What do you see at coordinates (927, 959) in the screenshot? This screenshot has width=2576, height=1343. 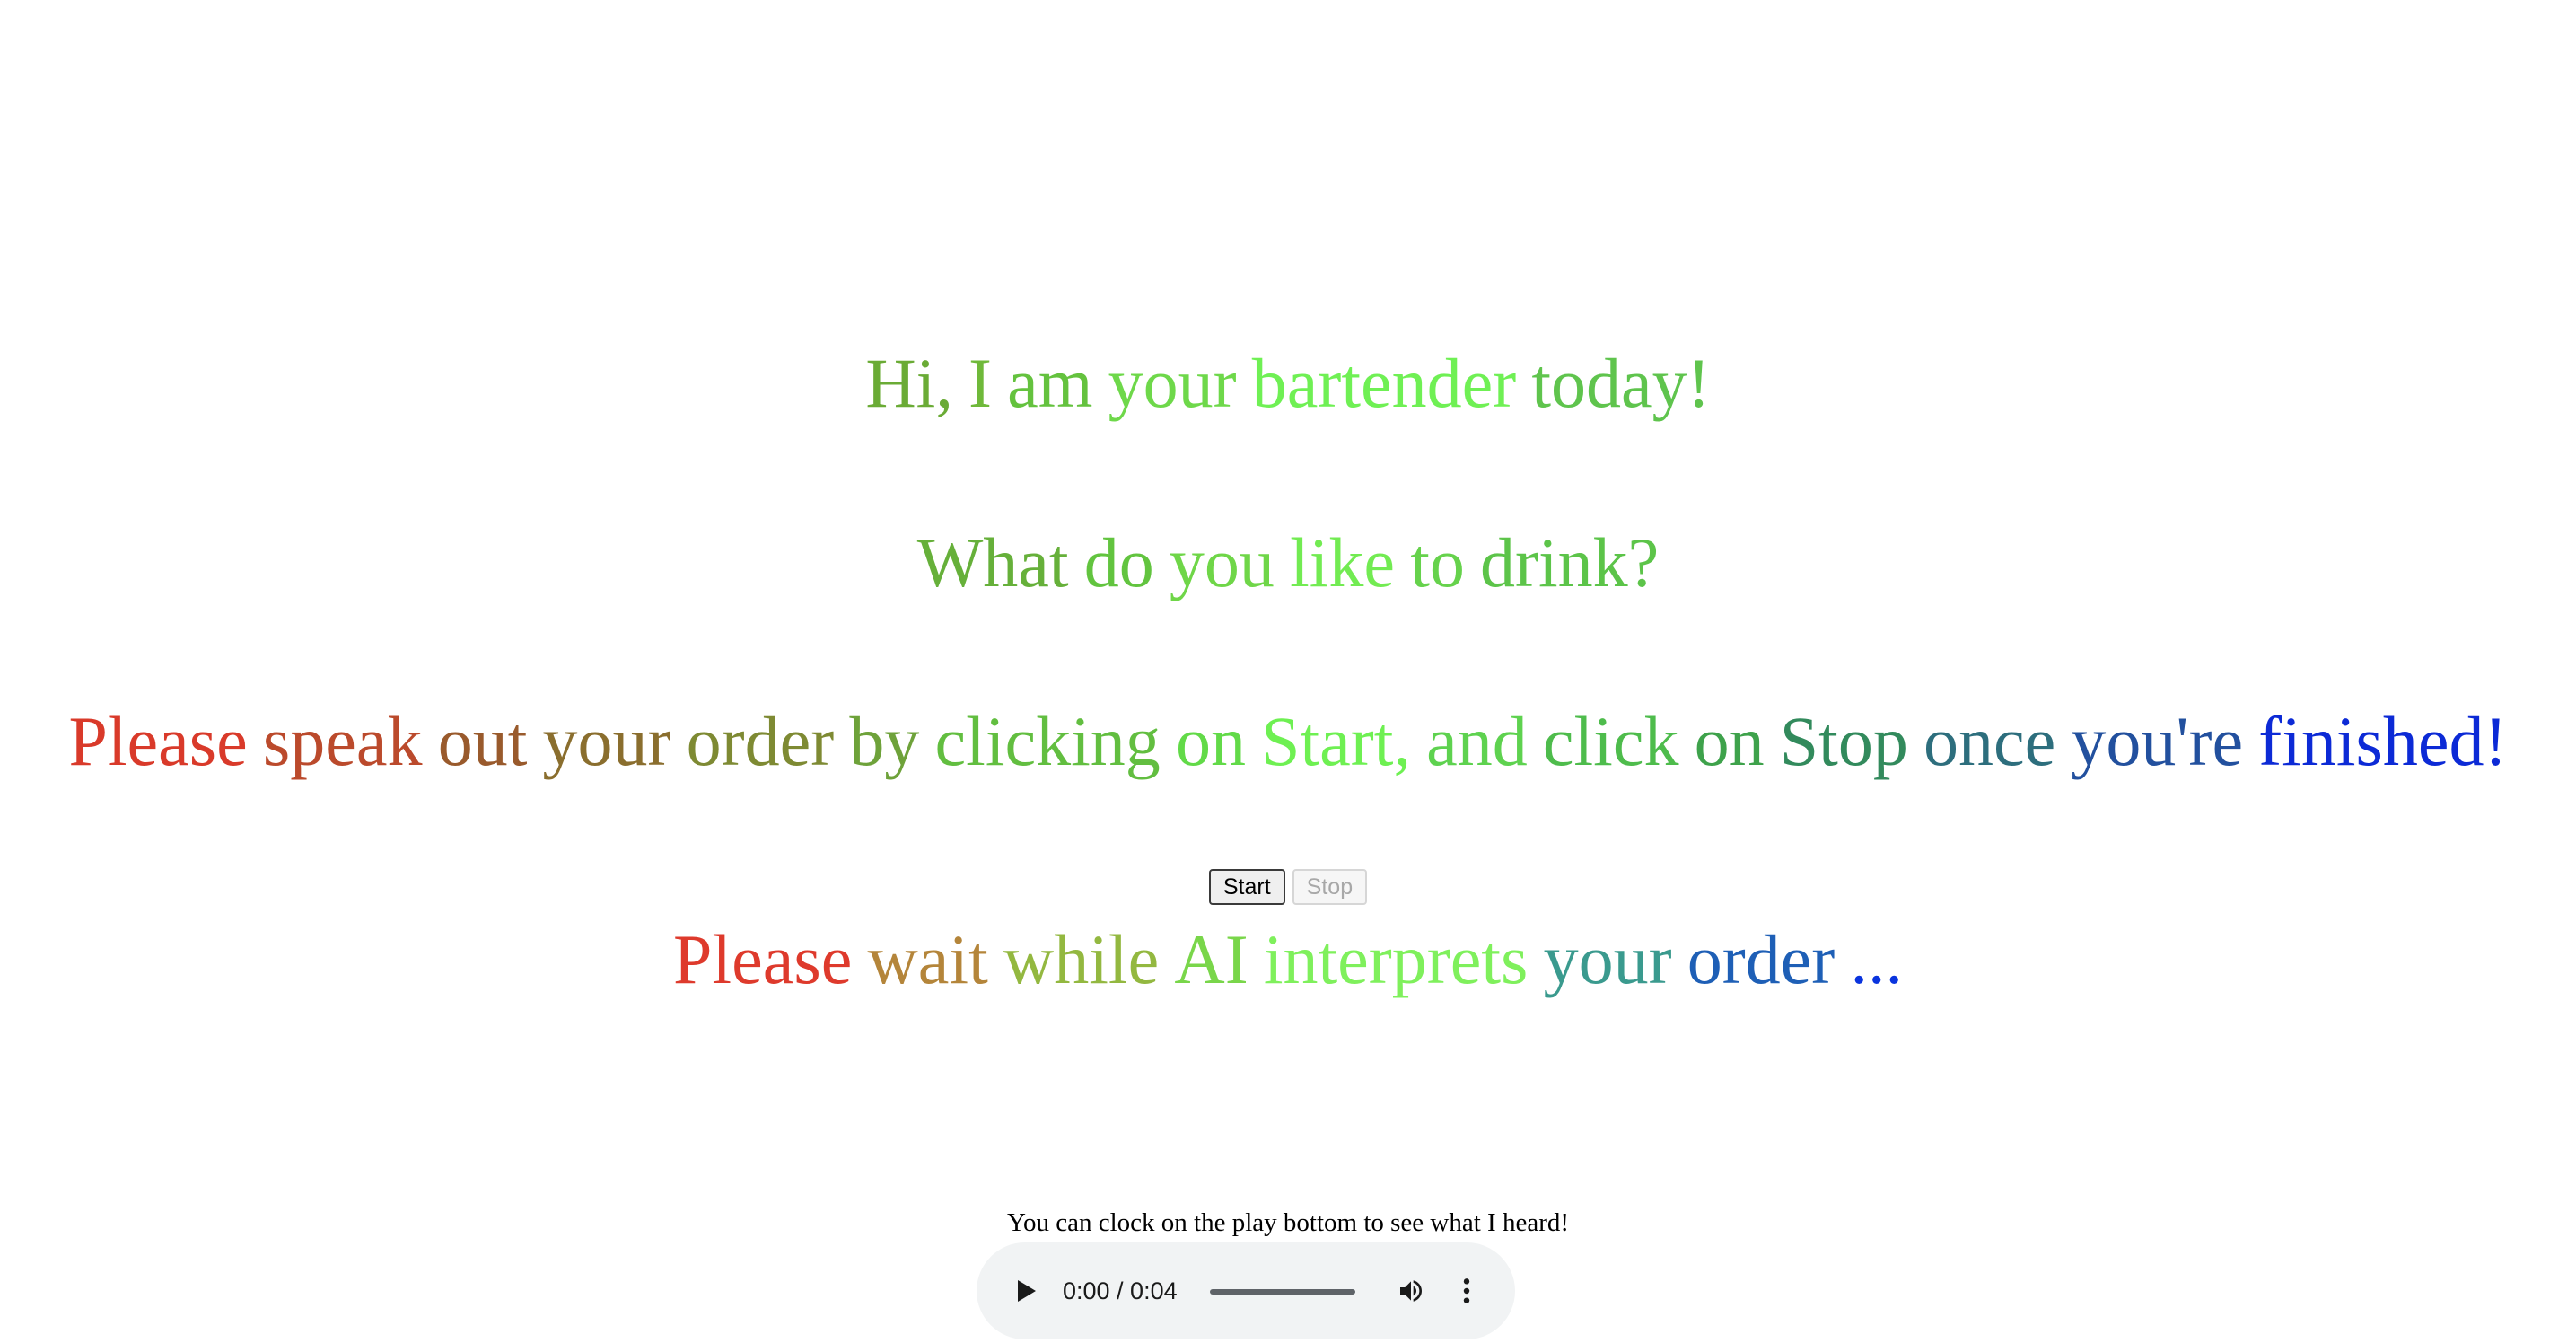 I see `wait-message-word: wait` at bounding box center [927, 959].